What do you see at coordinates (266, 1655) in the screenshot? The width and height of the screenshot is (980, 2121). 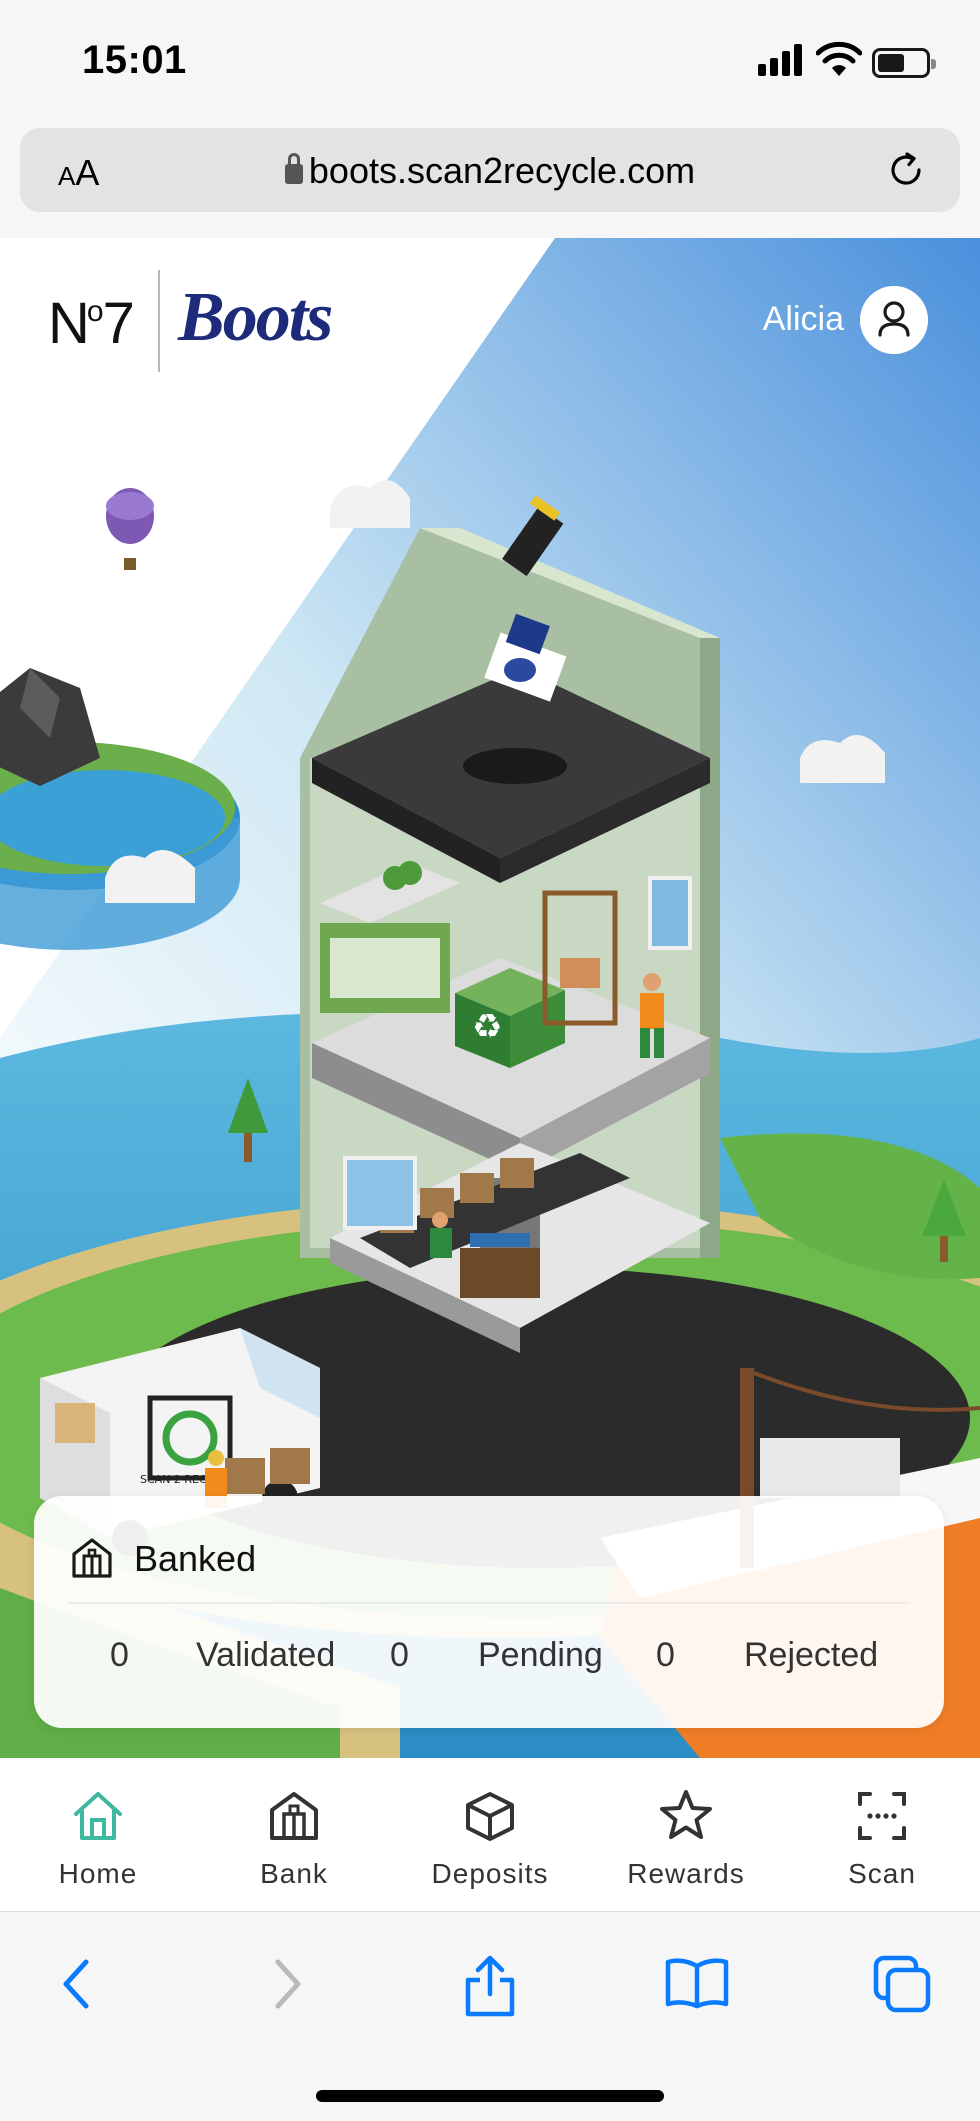 I see `validated-label: Validated` at bounding box center [266, 1655].